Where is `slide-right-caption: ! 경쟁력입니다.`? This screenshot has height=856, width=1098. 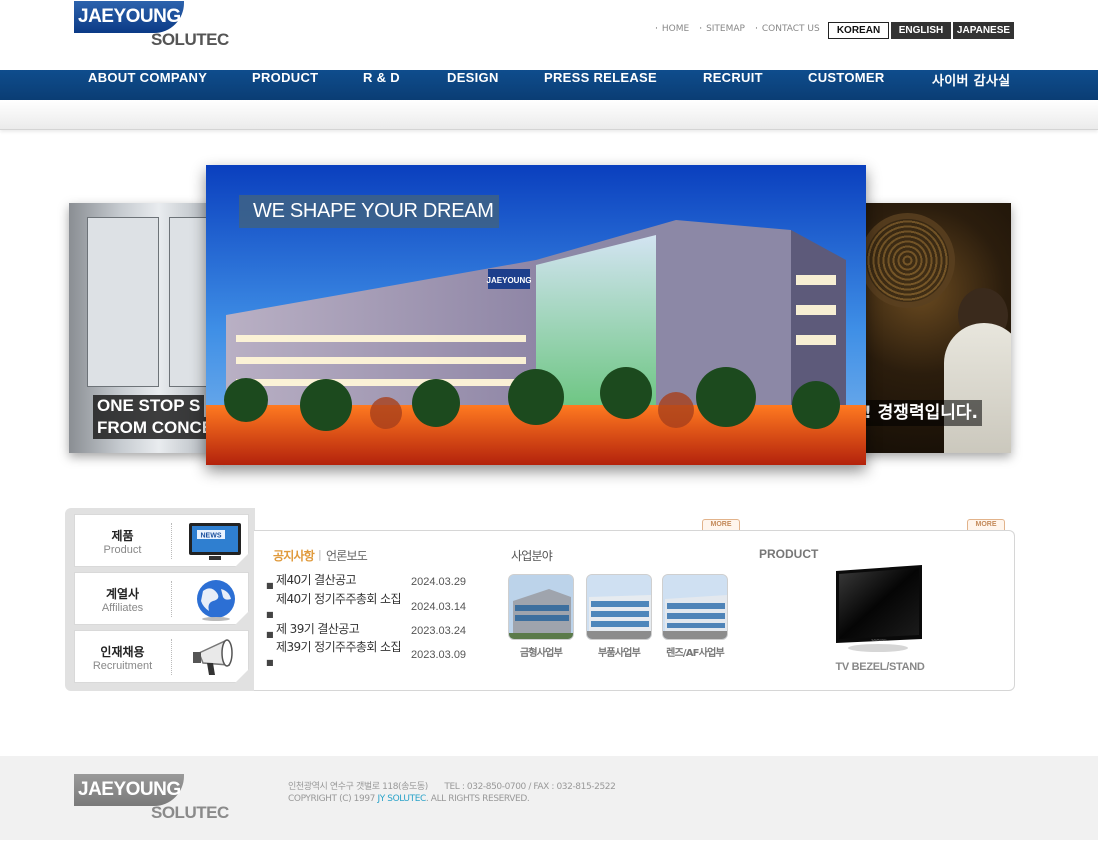
slide-right-caption: ! 경쟁력입니다. is located at coordinates (921, 413).